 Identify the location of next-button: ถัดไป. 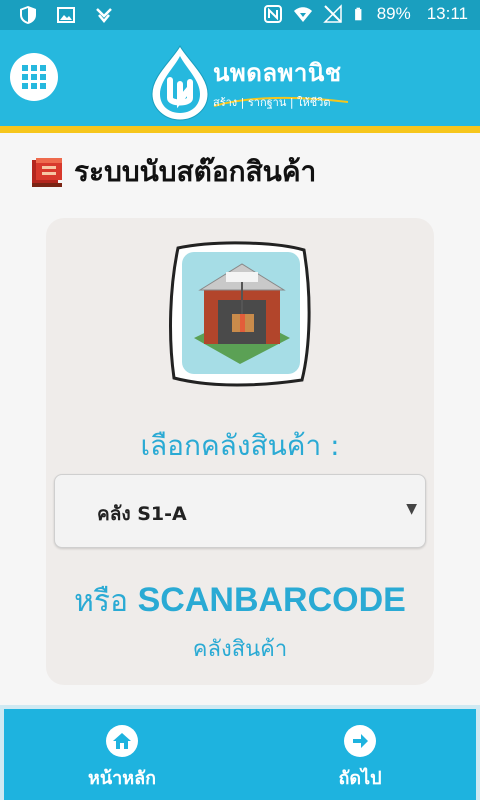
(360, 760).